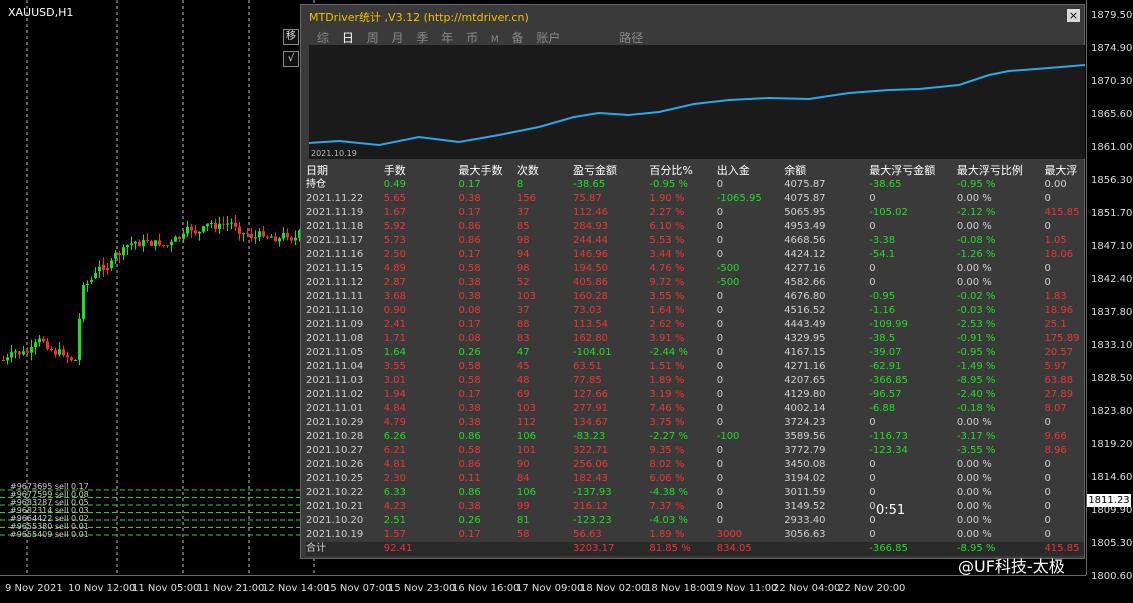 This screenshot has width=1133, height=603. What do you see at coordinates (734, 548) in the screenshot?
I see `totals-cell: 834.05` at bounding box center [734, 548].